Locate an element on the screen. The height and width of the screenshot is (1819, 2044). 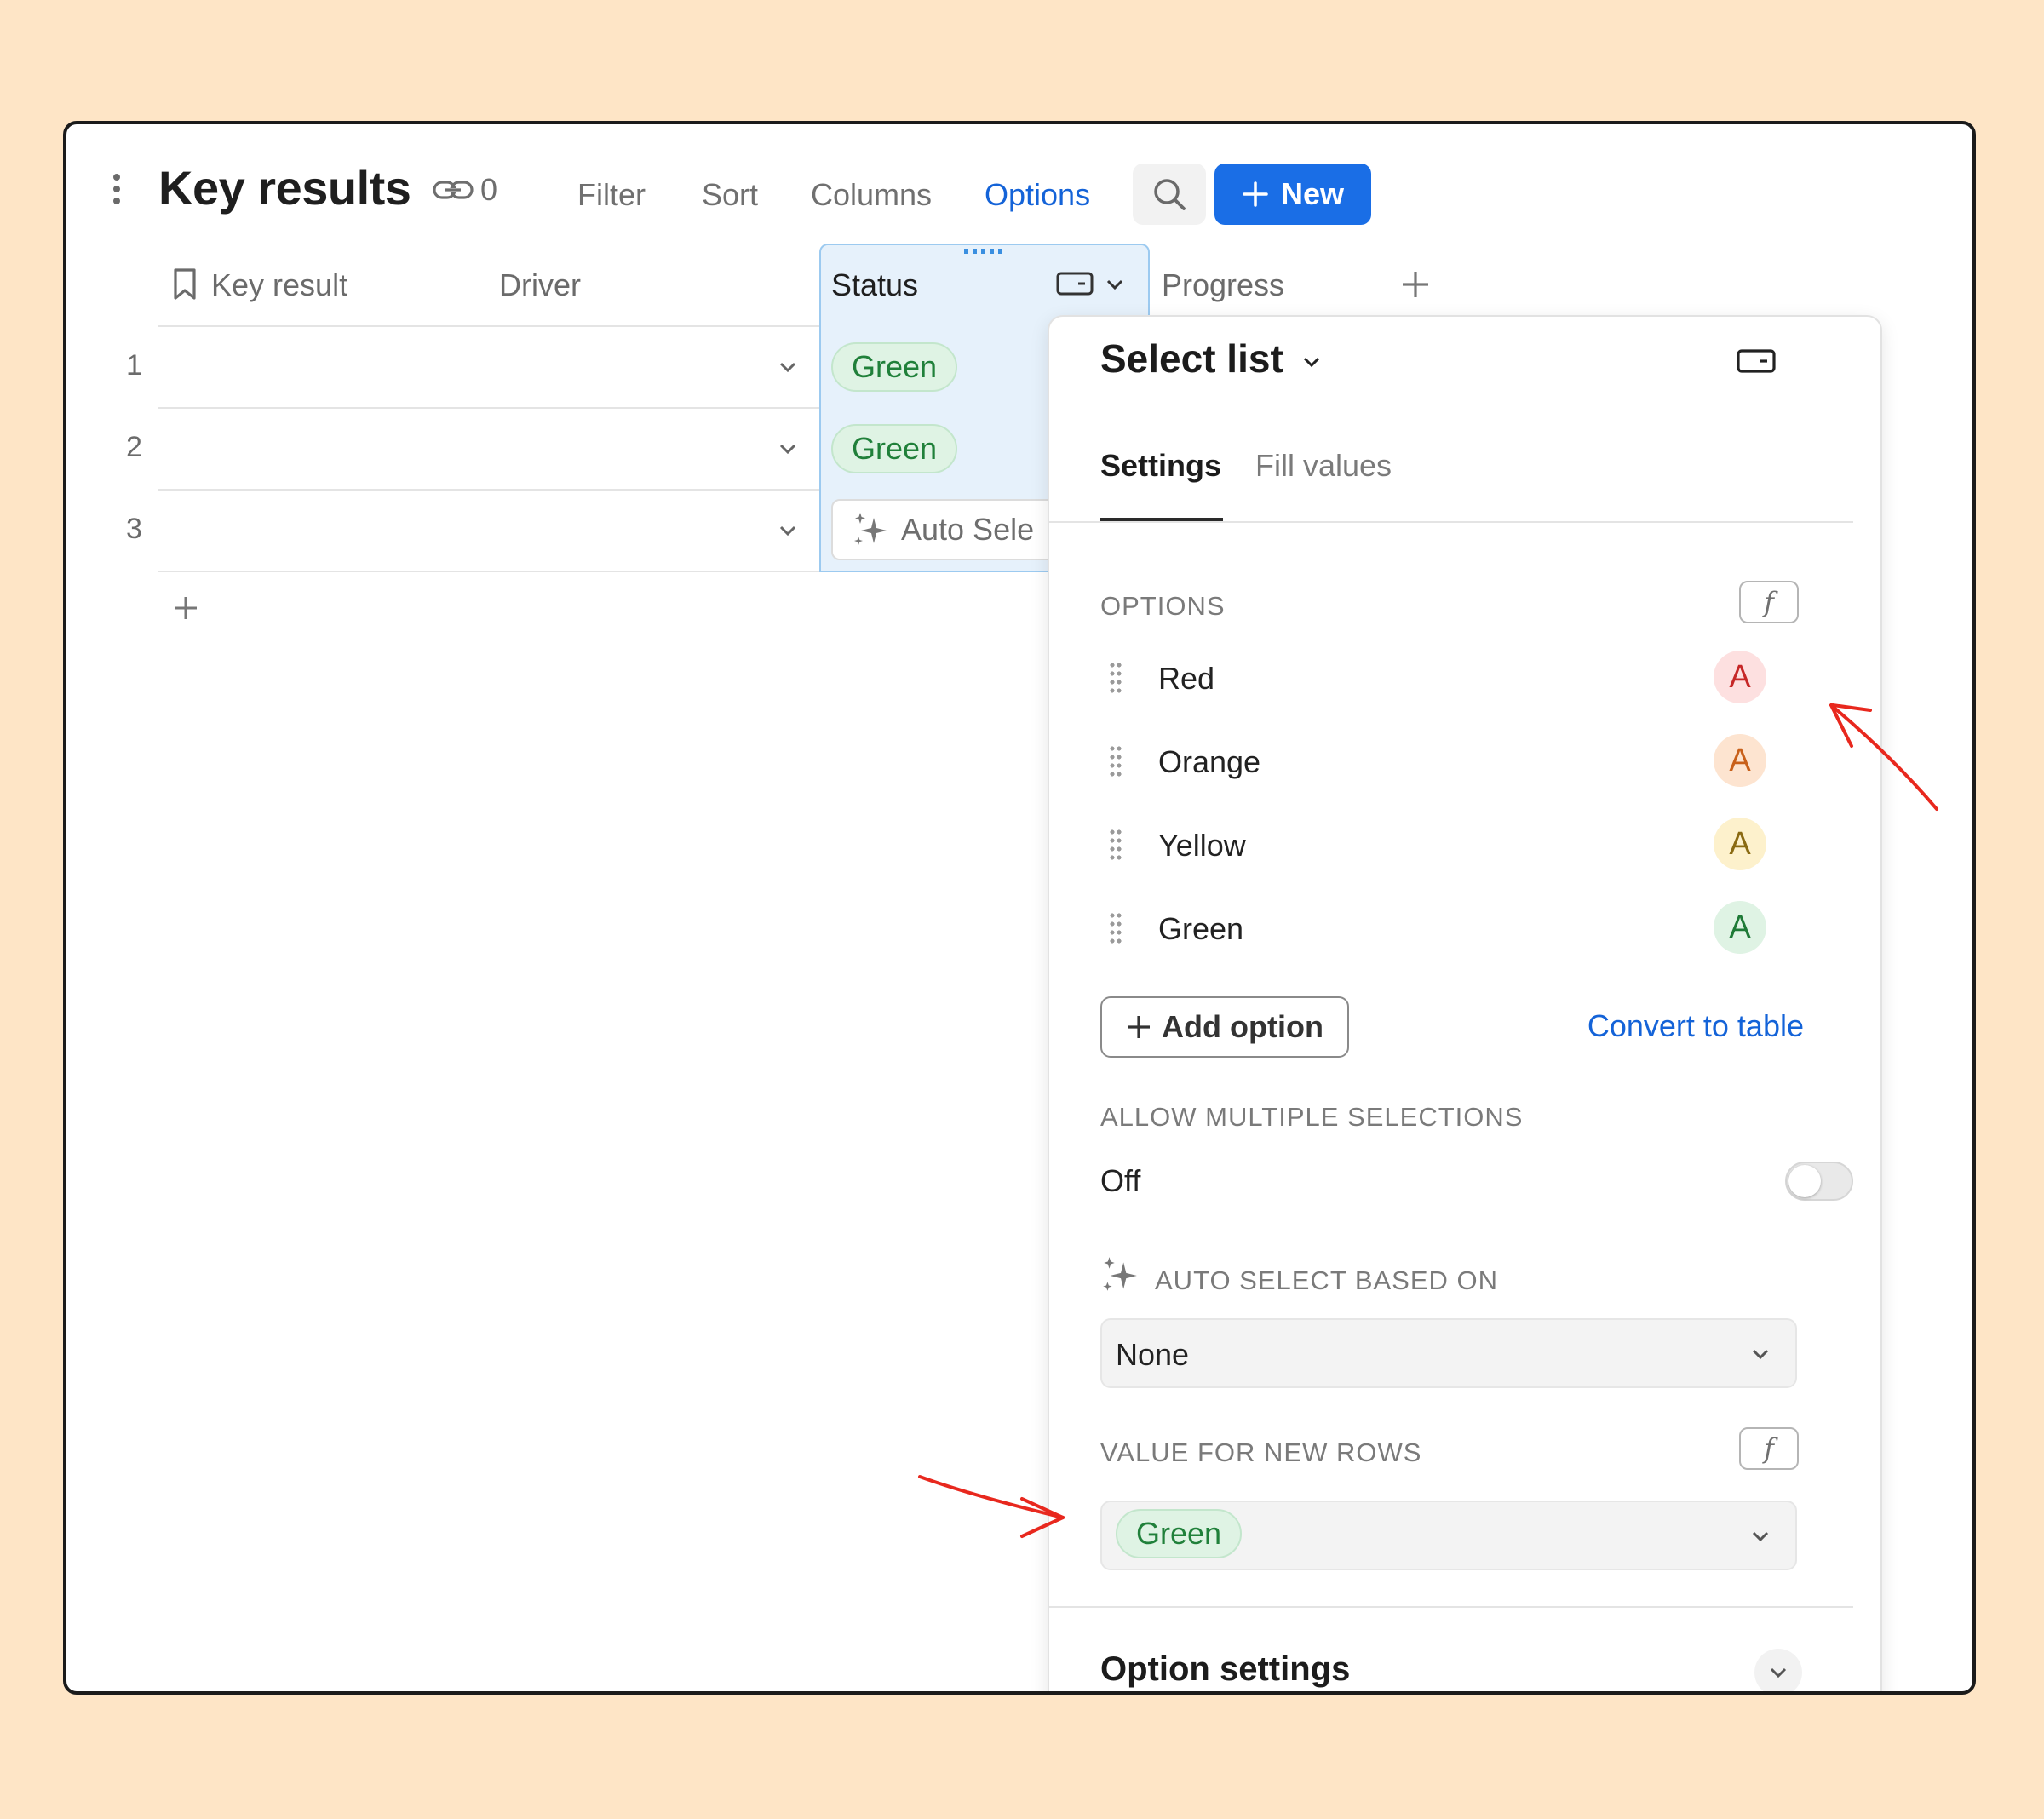
tab-settings: Settings is located at coordinates (1160, 466).